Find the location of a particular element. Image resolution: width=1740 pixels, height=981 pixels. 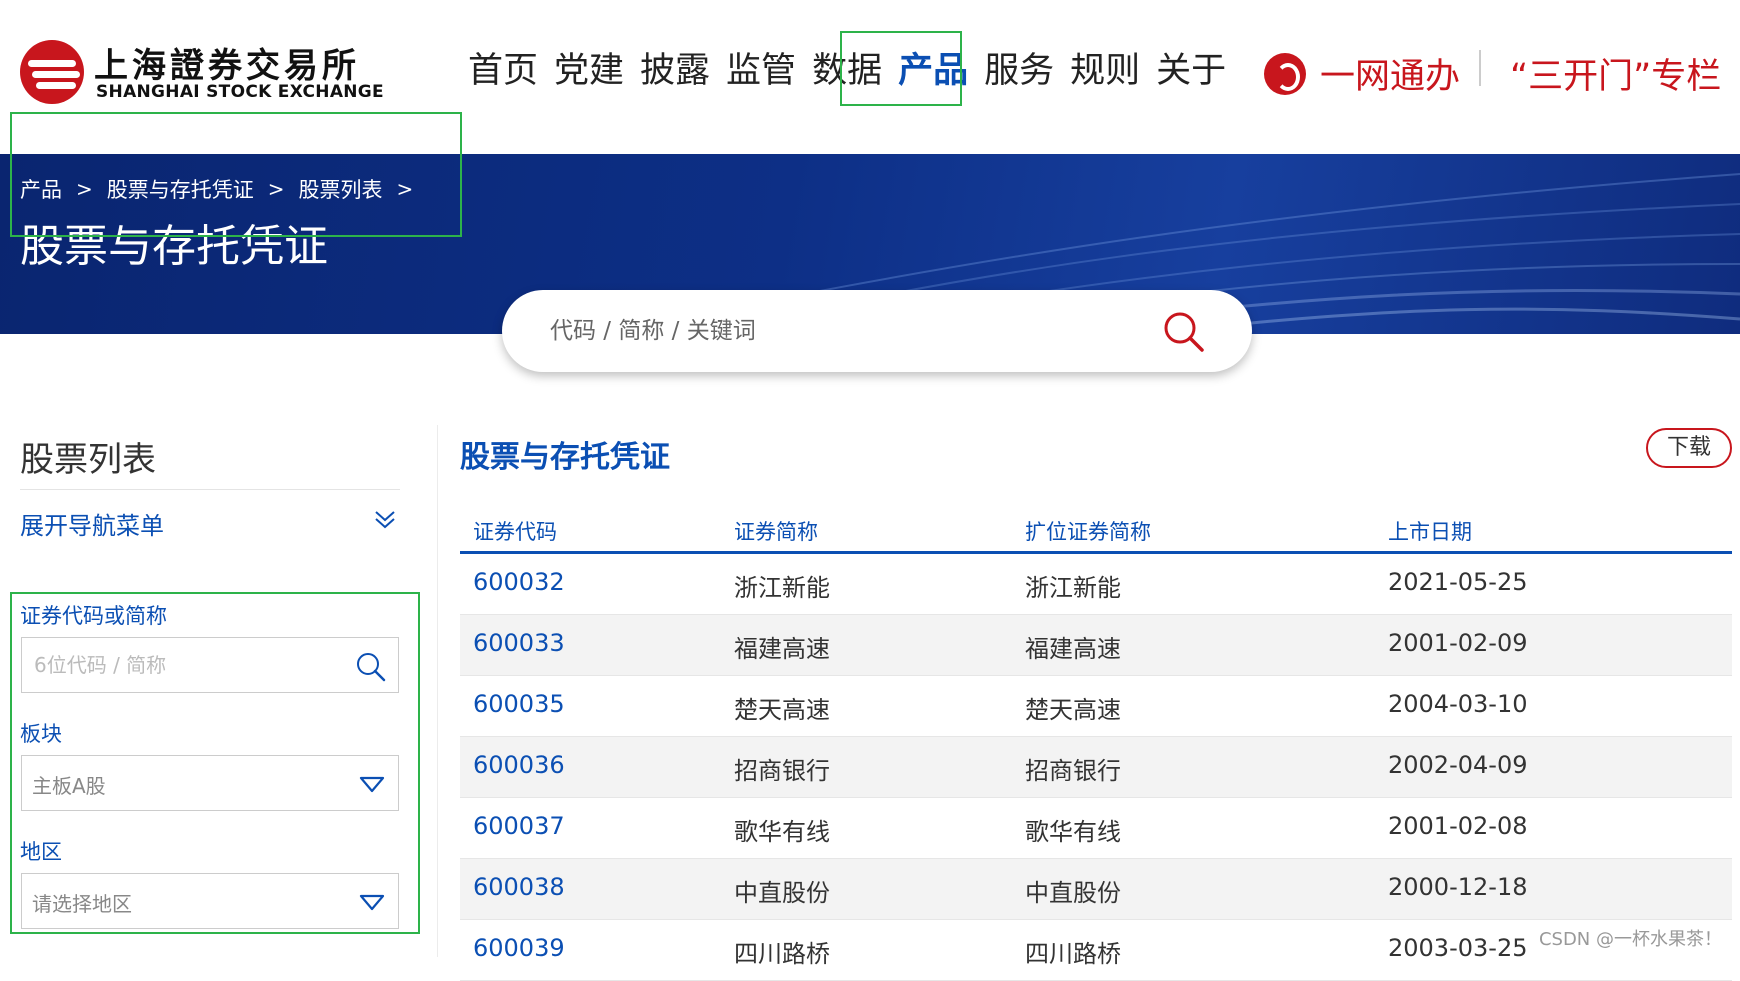

column-header-name: 证券简称 is located at coordinates (776, 532).